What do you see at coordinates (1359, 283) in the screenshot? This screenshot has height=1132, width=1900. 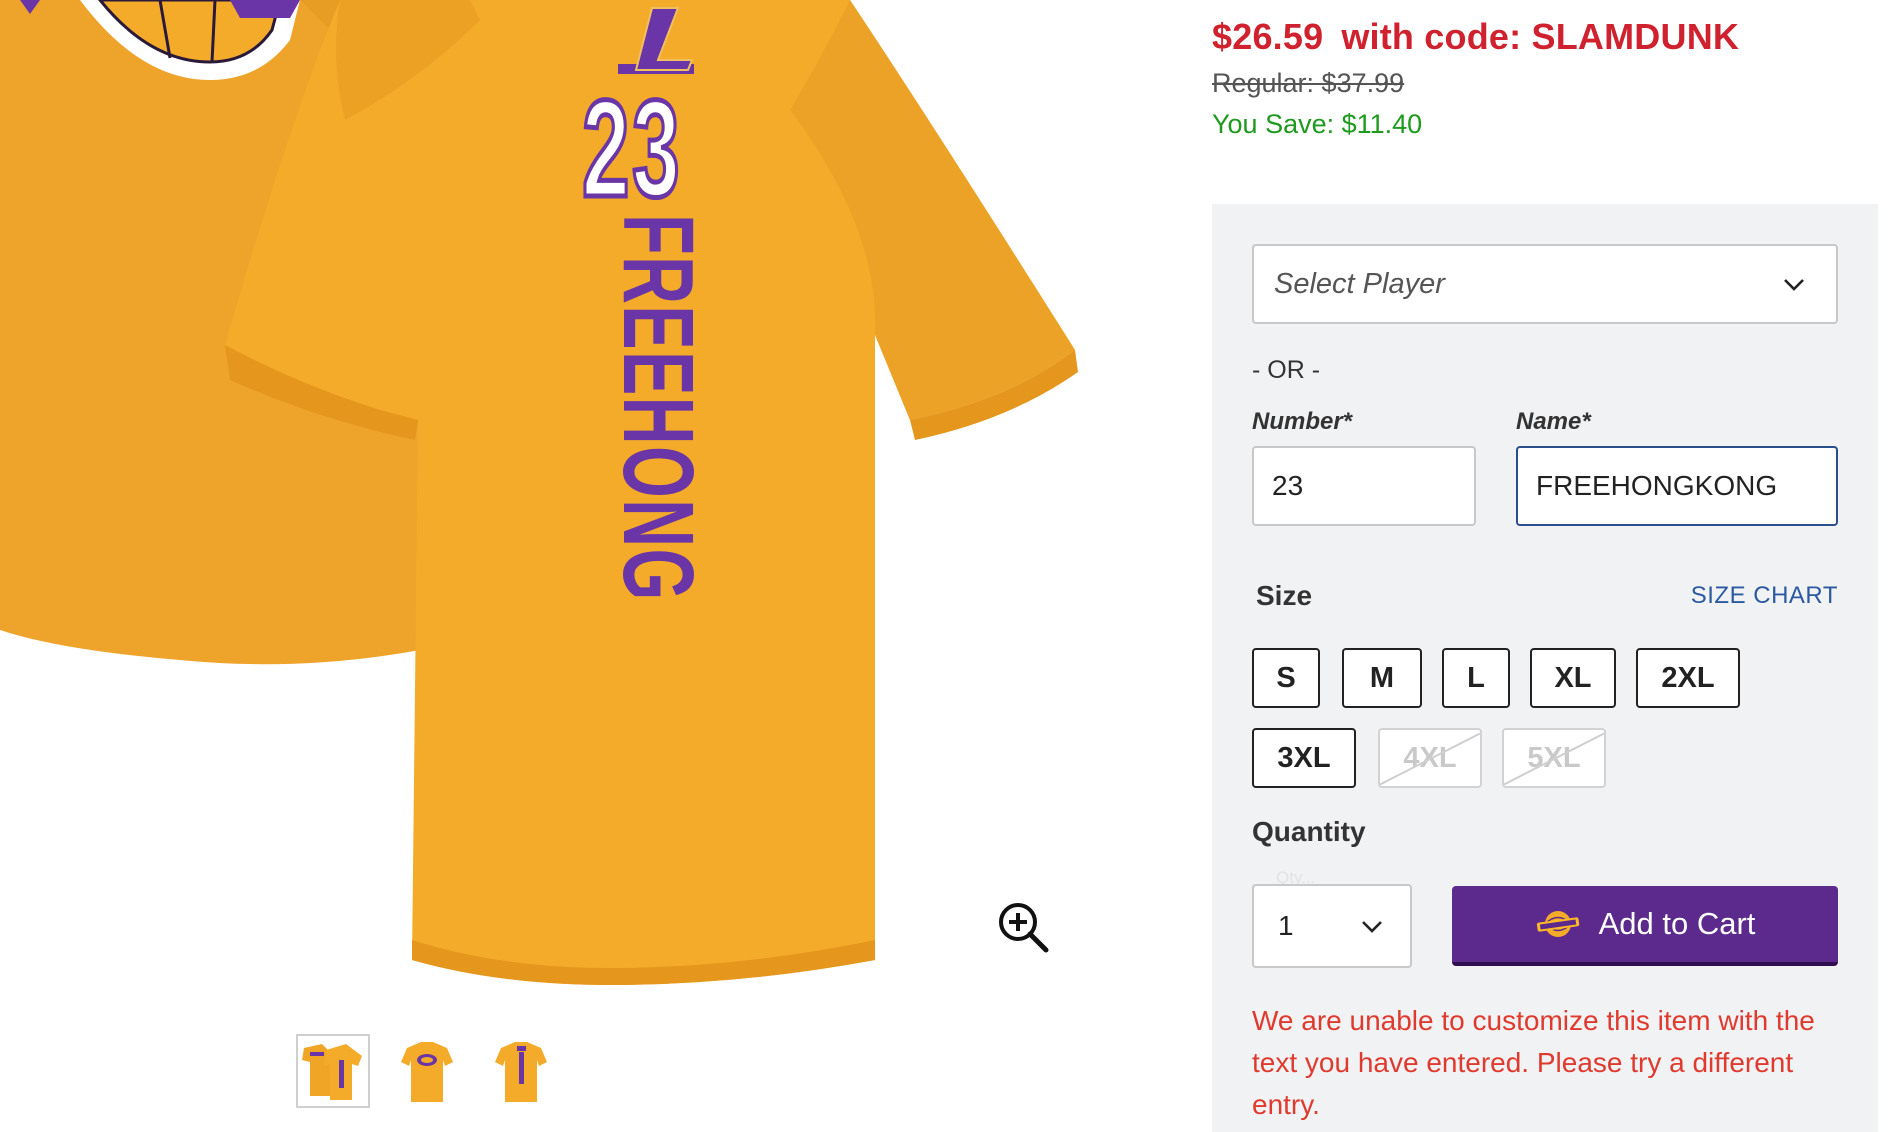 I see `select-player-placeholder: Select Player` at bounding box center [1359, 283].